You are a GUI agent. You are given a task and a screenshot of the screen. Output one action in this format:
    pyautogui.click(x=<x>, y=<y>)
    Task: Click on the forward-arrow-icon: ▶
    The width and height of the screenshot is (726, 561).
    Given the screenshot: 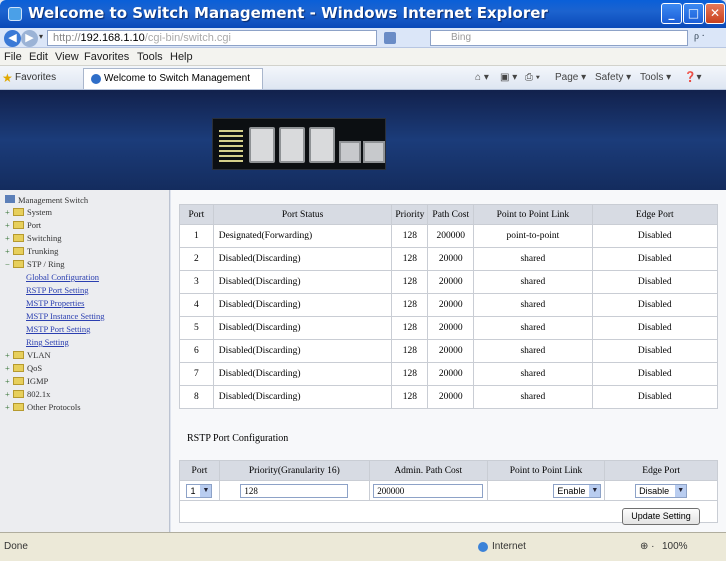 What is the action you would take?
    pyautogui.click(x=29, y=38)
    